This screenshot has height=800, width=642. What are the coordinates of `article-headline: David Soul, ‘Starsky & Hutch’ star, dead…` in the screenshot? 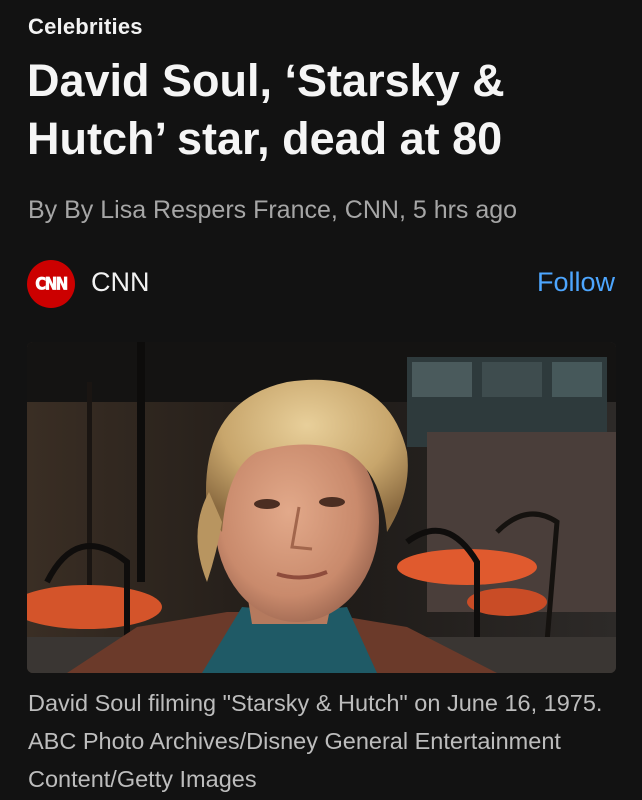 It's located at (266, 109).